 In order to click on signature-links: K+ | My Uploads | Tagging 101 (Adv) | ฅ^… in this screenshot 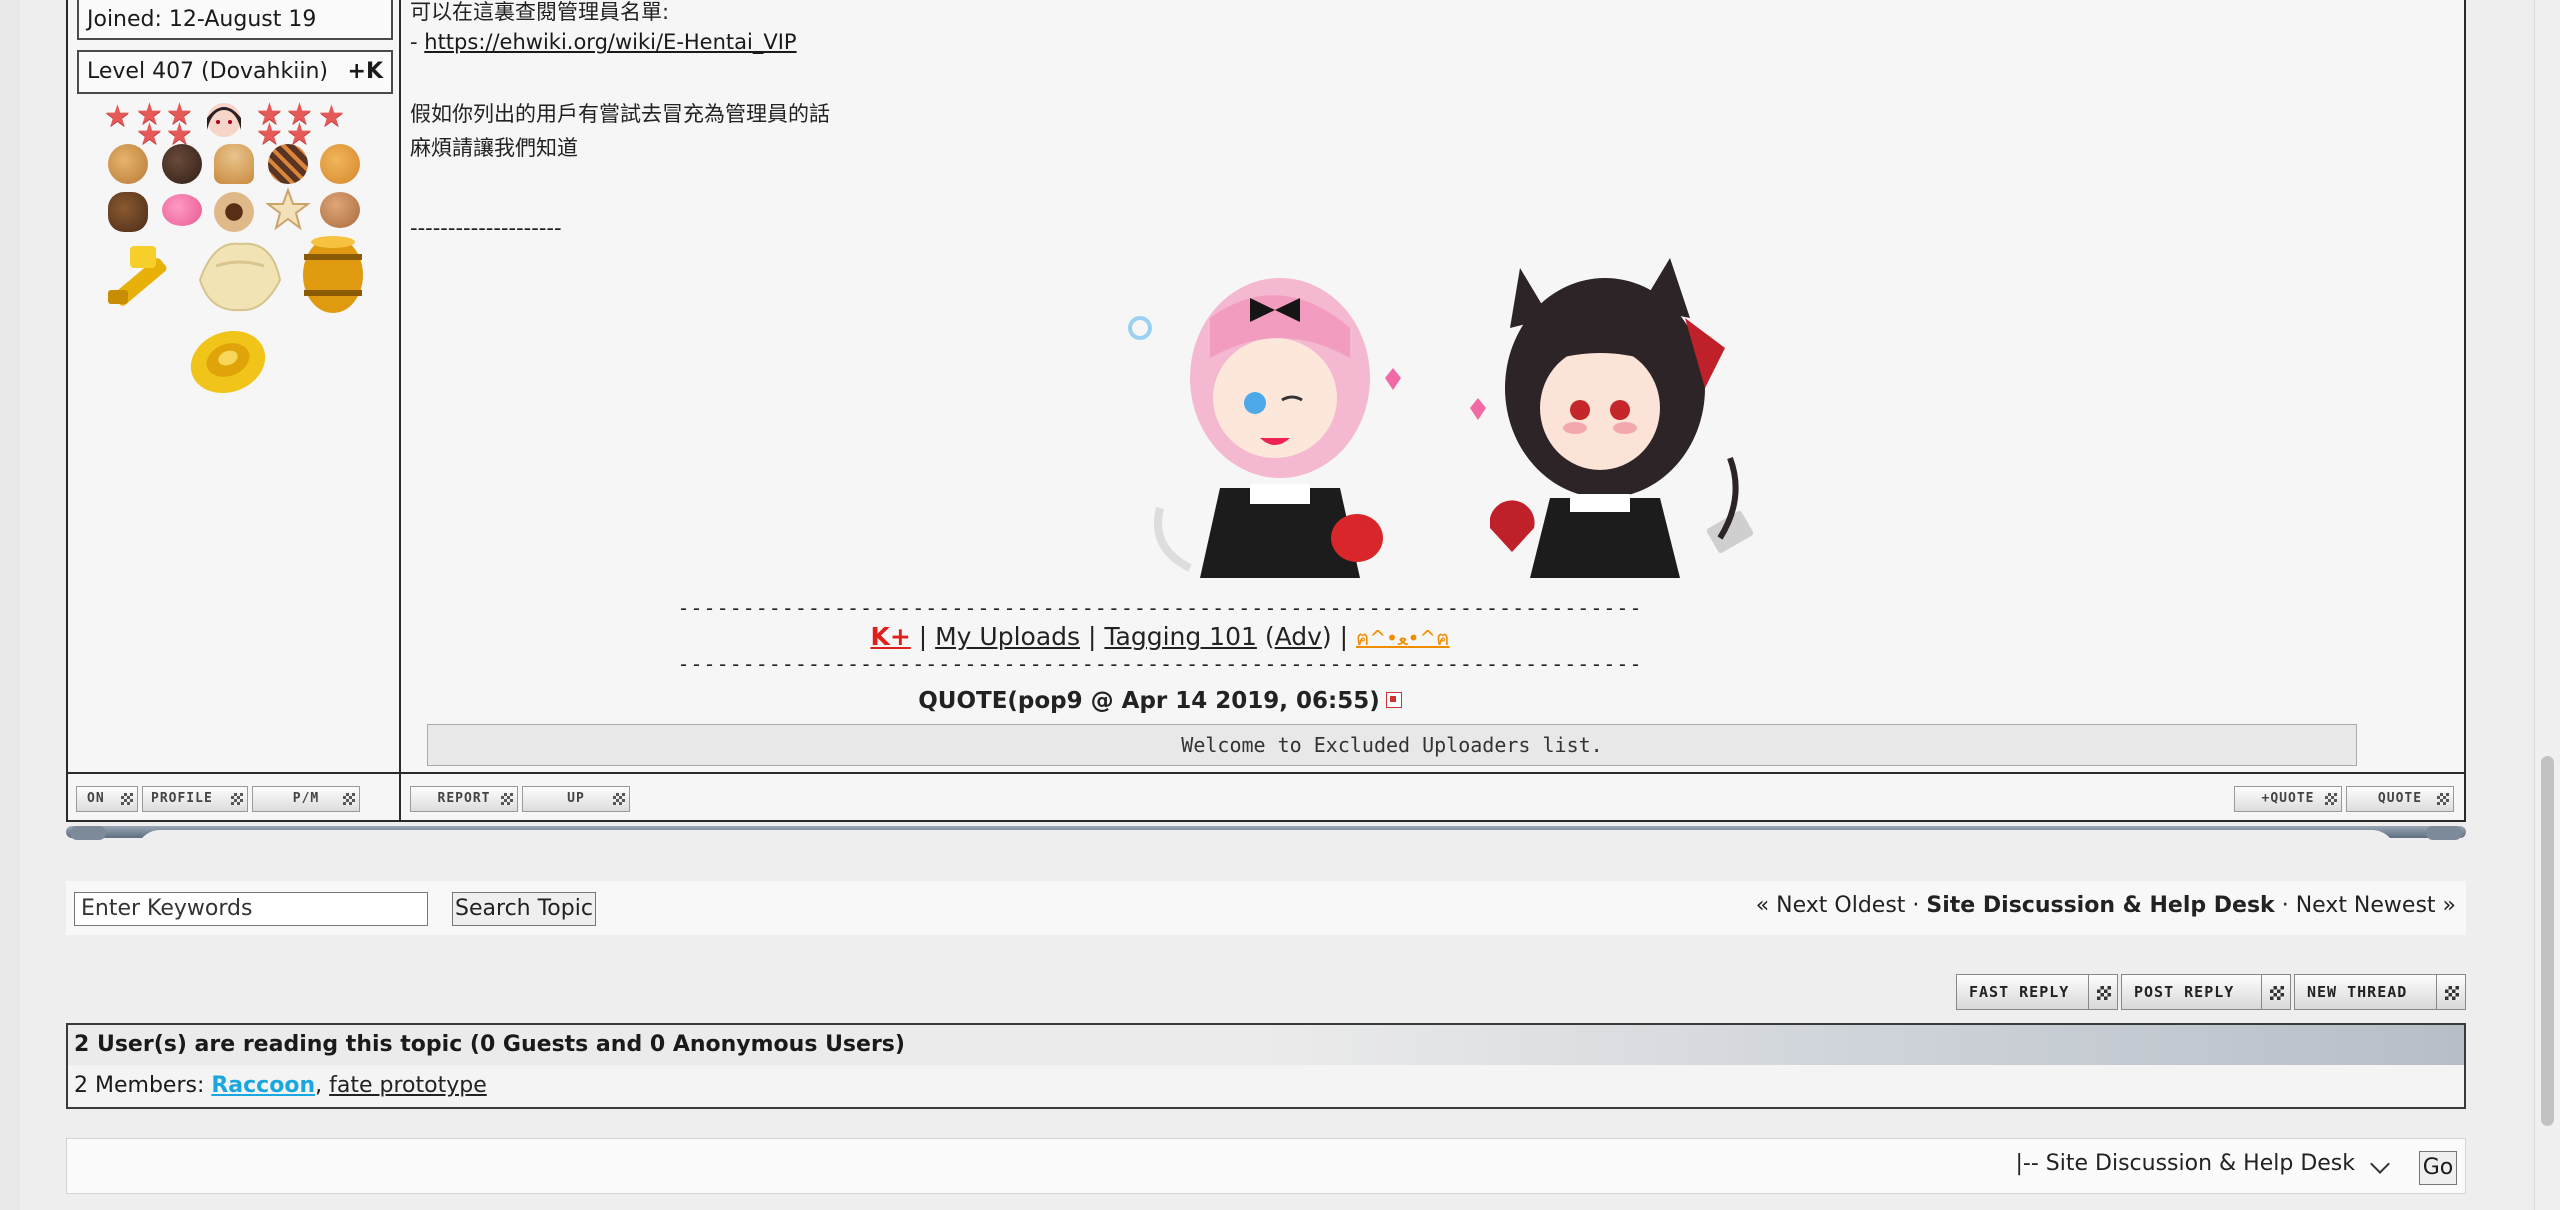, I will do `click(1160, 638)`.